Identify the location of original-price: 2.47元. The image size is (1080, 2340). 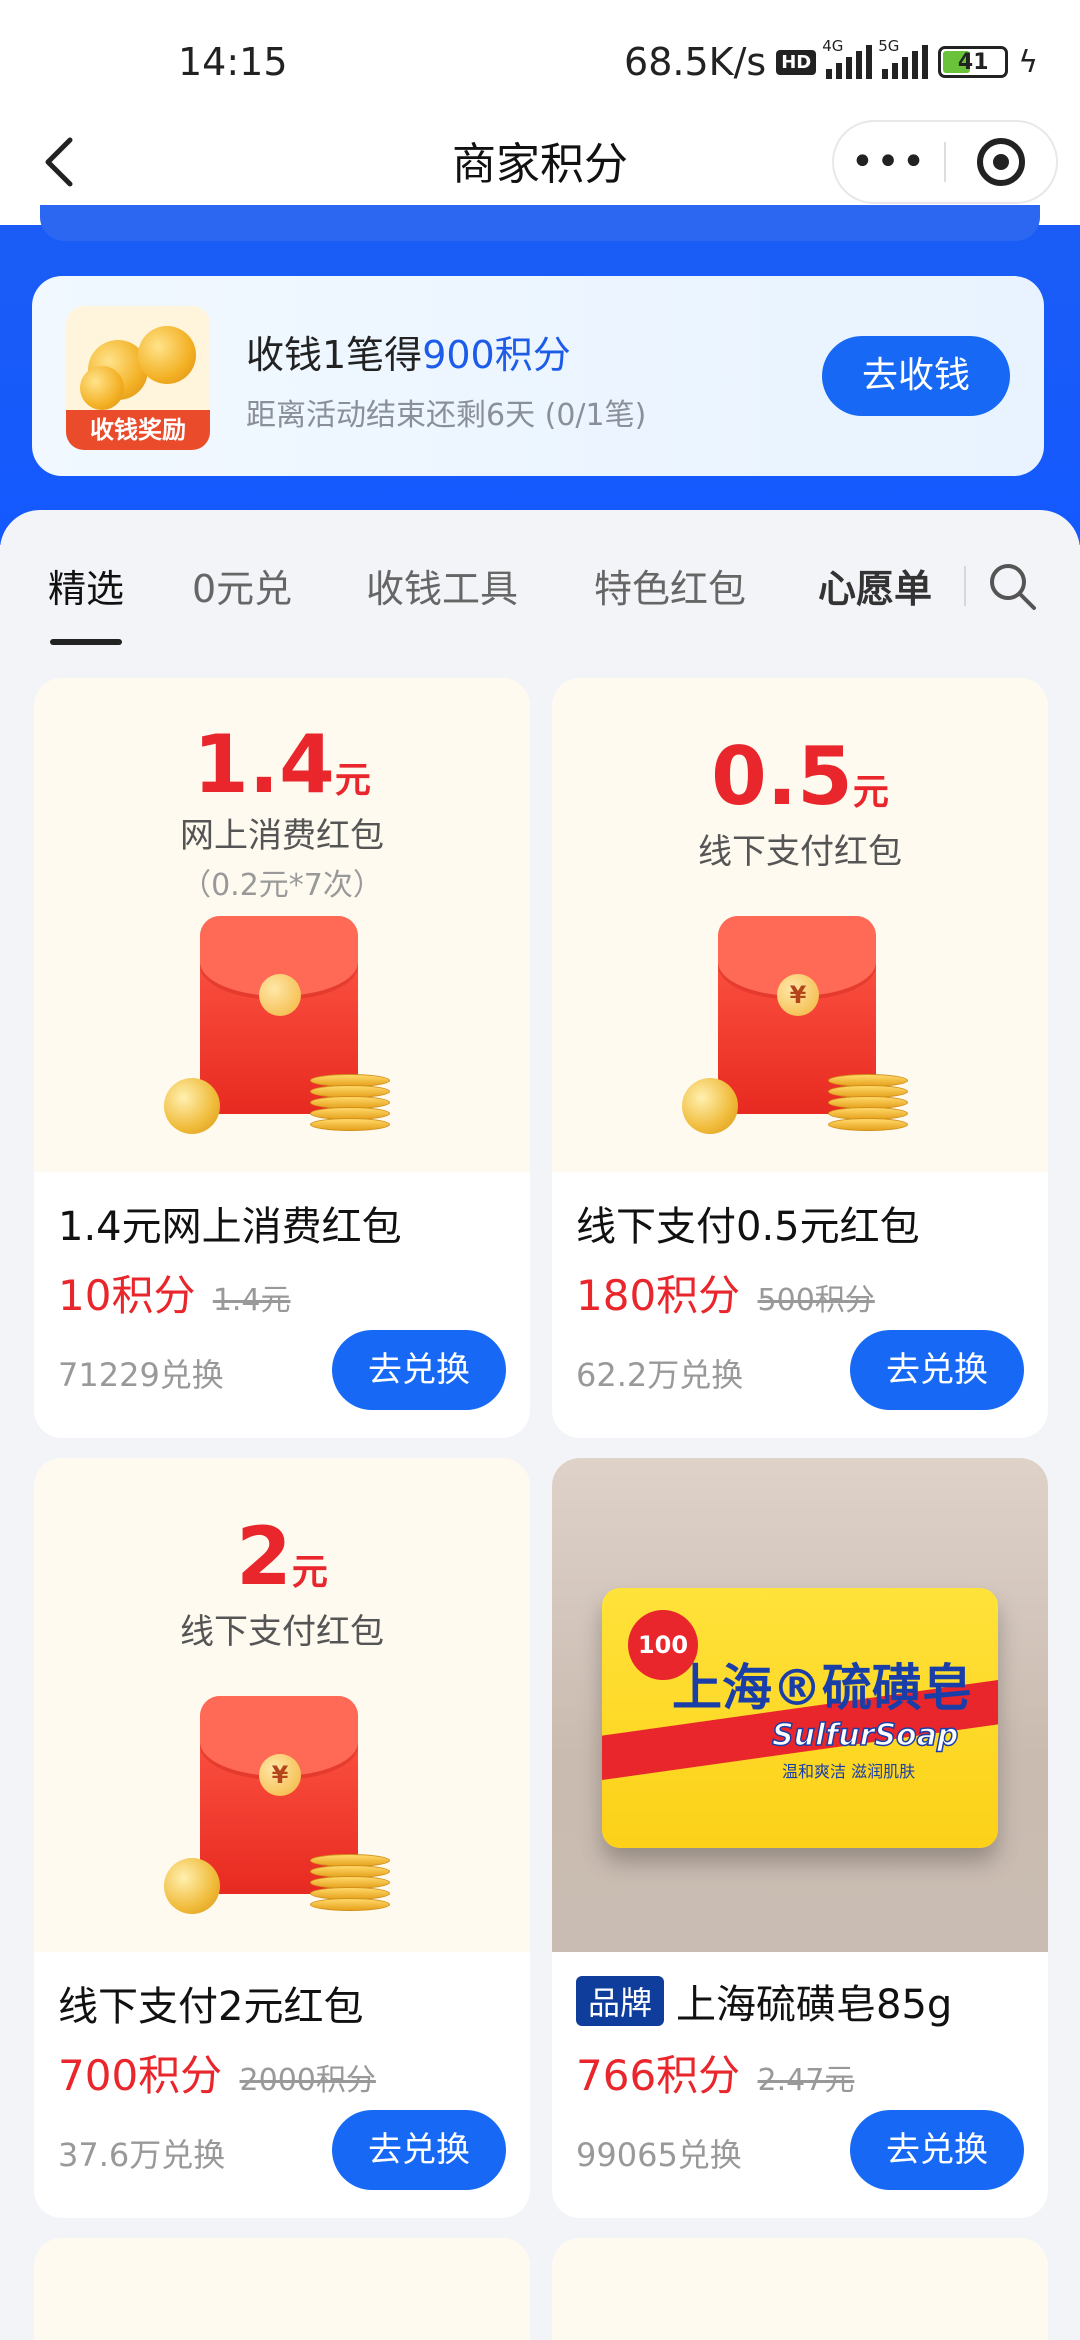
(806, 2080).